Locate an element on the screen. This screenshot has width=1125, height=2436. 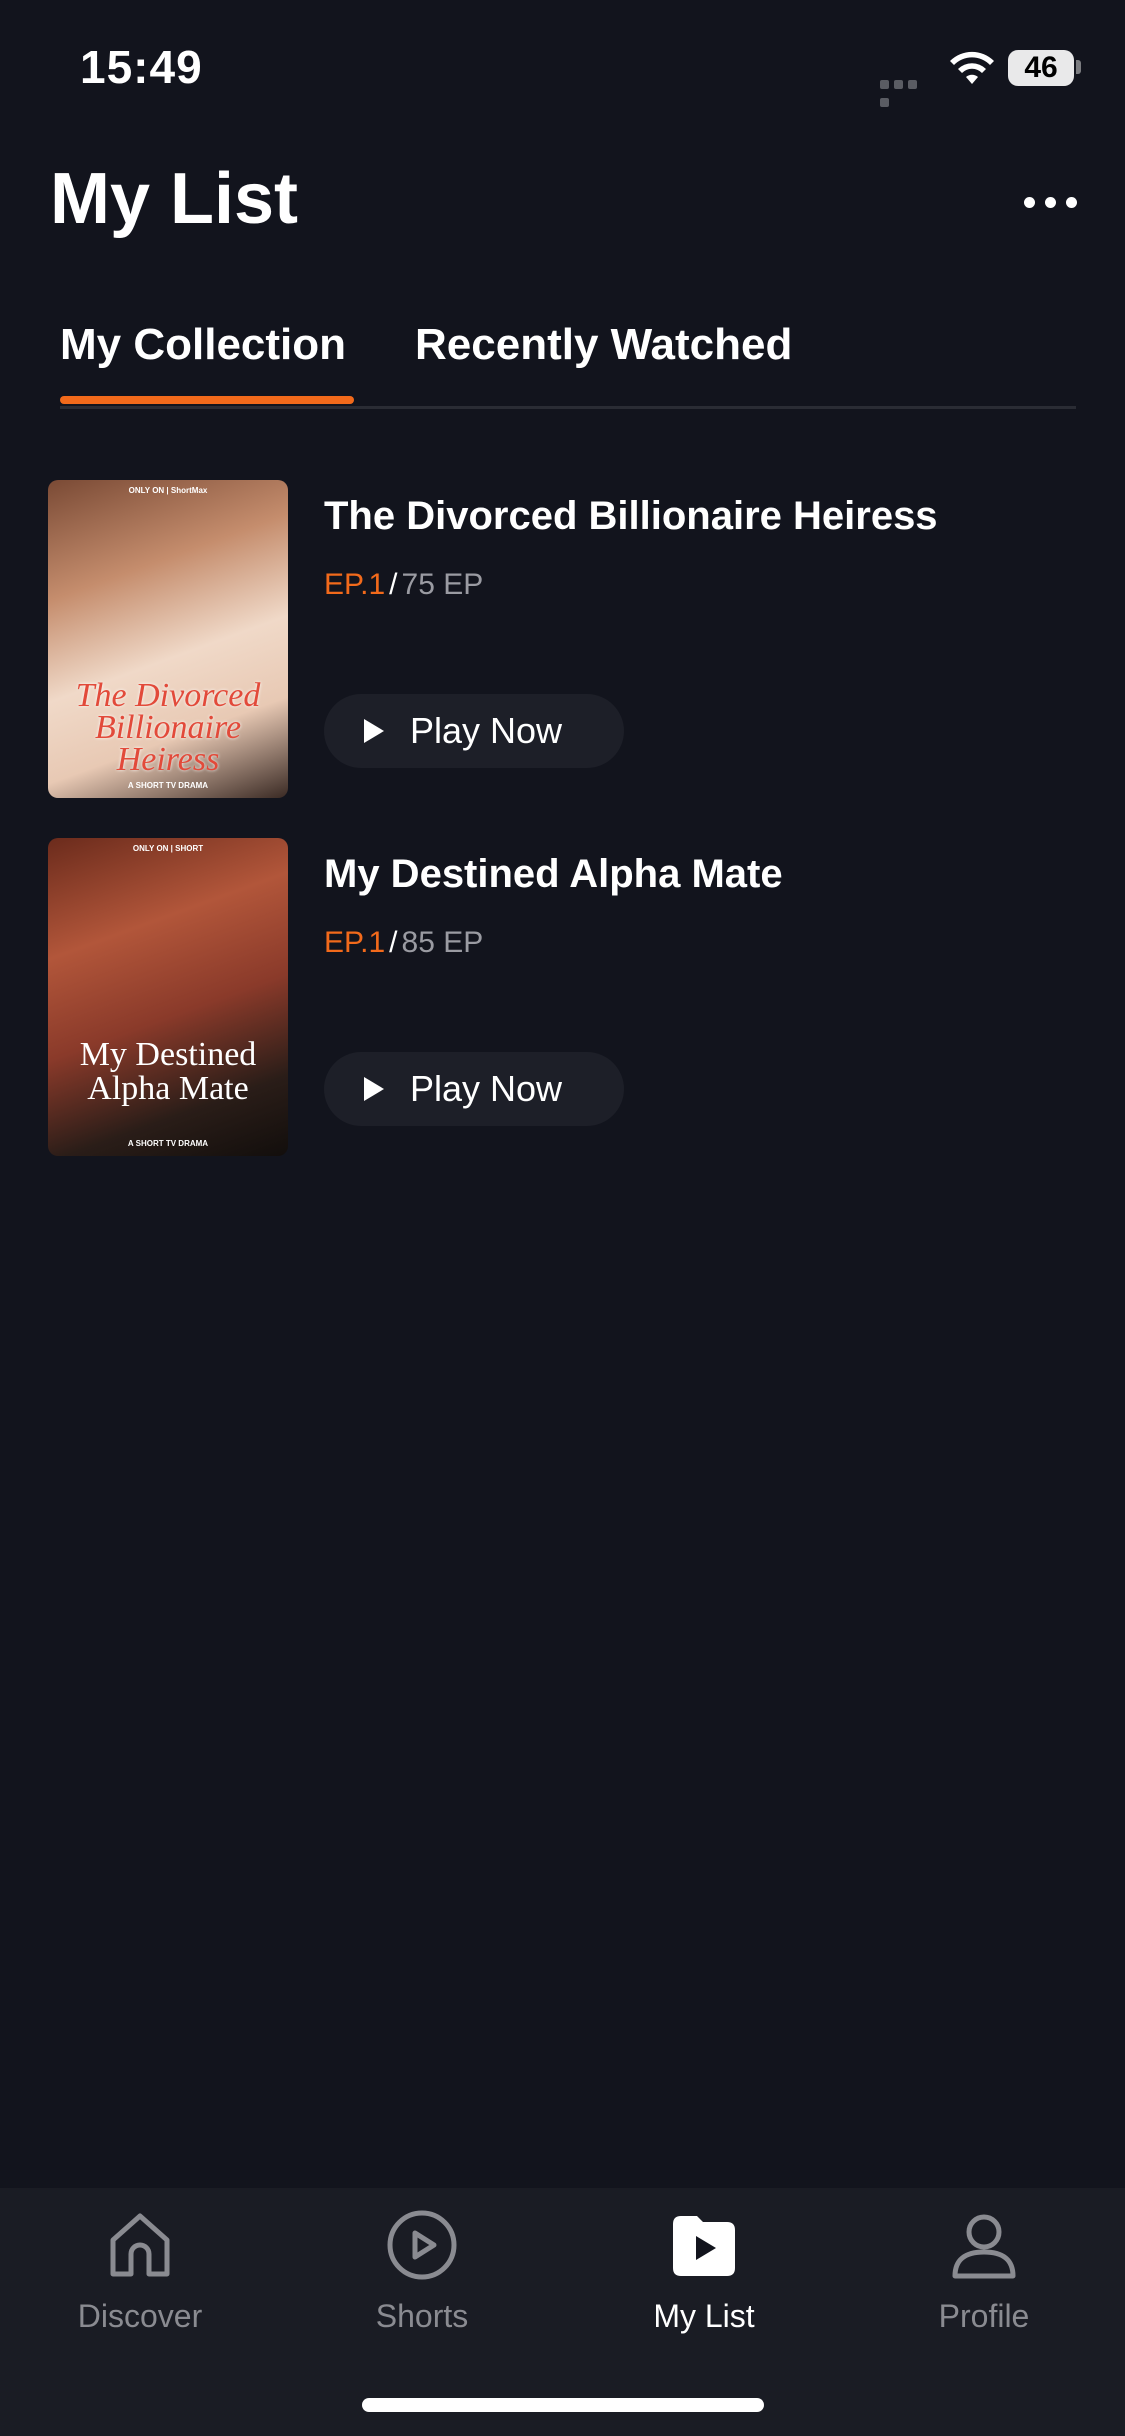
poster-title-text: My Destined Alpha Mate is located at coordinates (168, 1071).